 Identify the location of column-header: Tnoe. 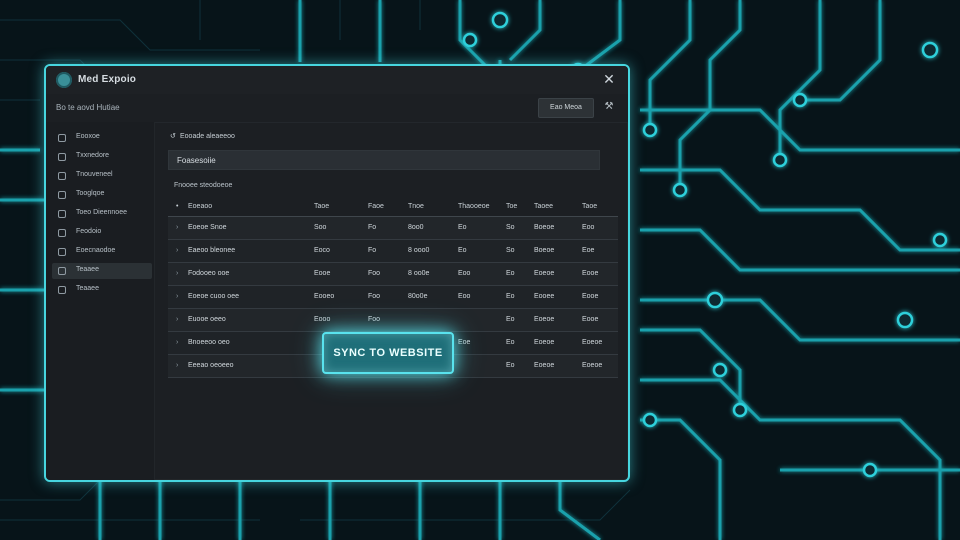
(428, 207).